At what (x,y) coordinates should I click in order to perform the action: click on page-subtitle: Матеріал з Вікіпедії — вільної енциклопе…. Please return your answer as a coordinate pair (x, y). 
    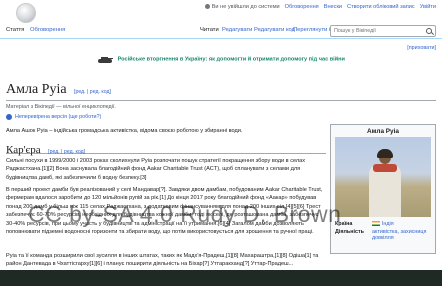
    Looking at the image, I should click on (61, 107).